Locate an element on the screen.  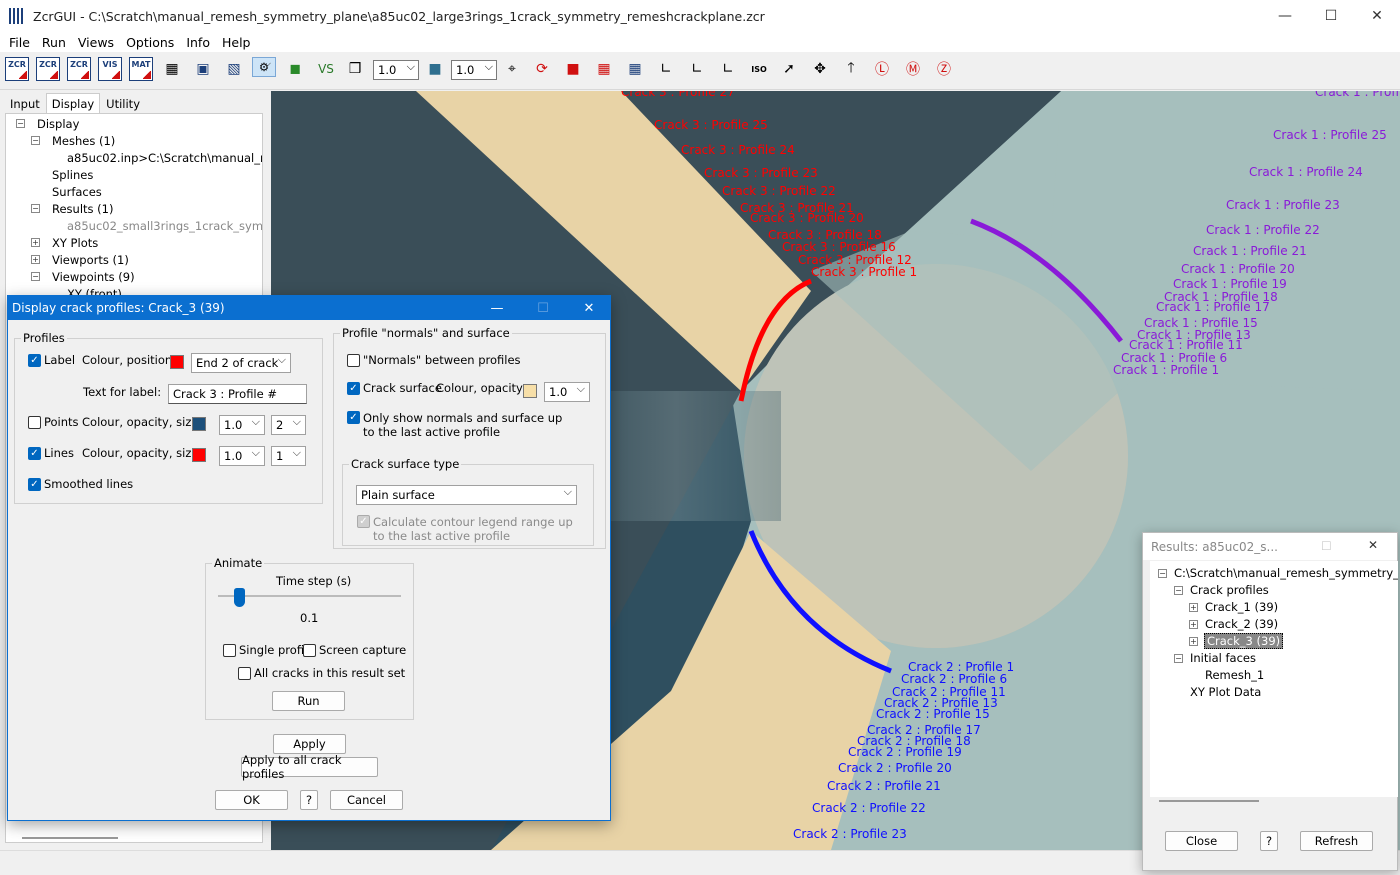
mat-button: MAT is located at coordinates (141, 69).